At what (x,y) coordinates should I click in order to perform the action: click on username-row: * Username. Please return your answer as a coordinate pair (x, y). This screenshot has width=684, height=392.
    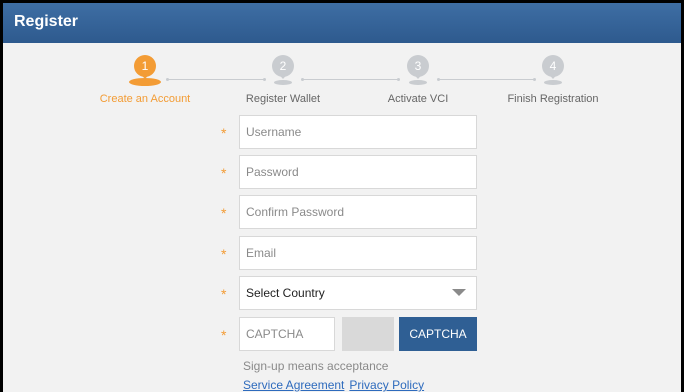
    Looking at the image, I should click on (351, 132).